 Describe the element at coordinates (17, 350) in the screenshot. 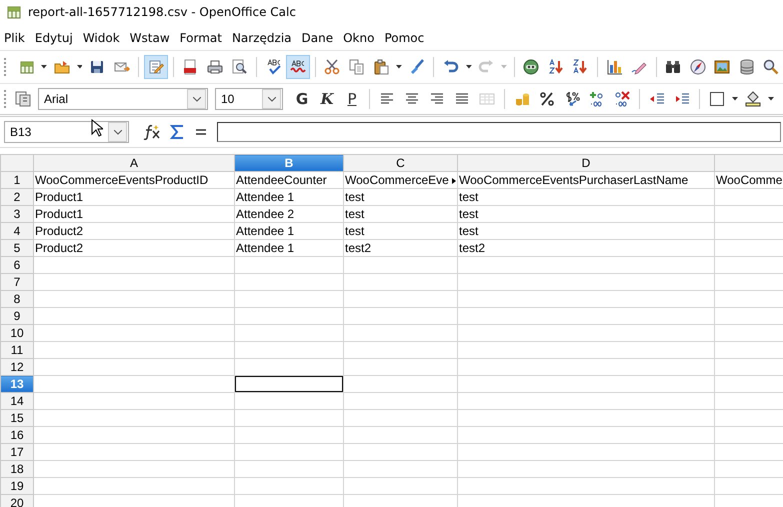

I see `row-header: 11` at that location.